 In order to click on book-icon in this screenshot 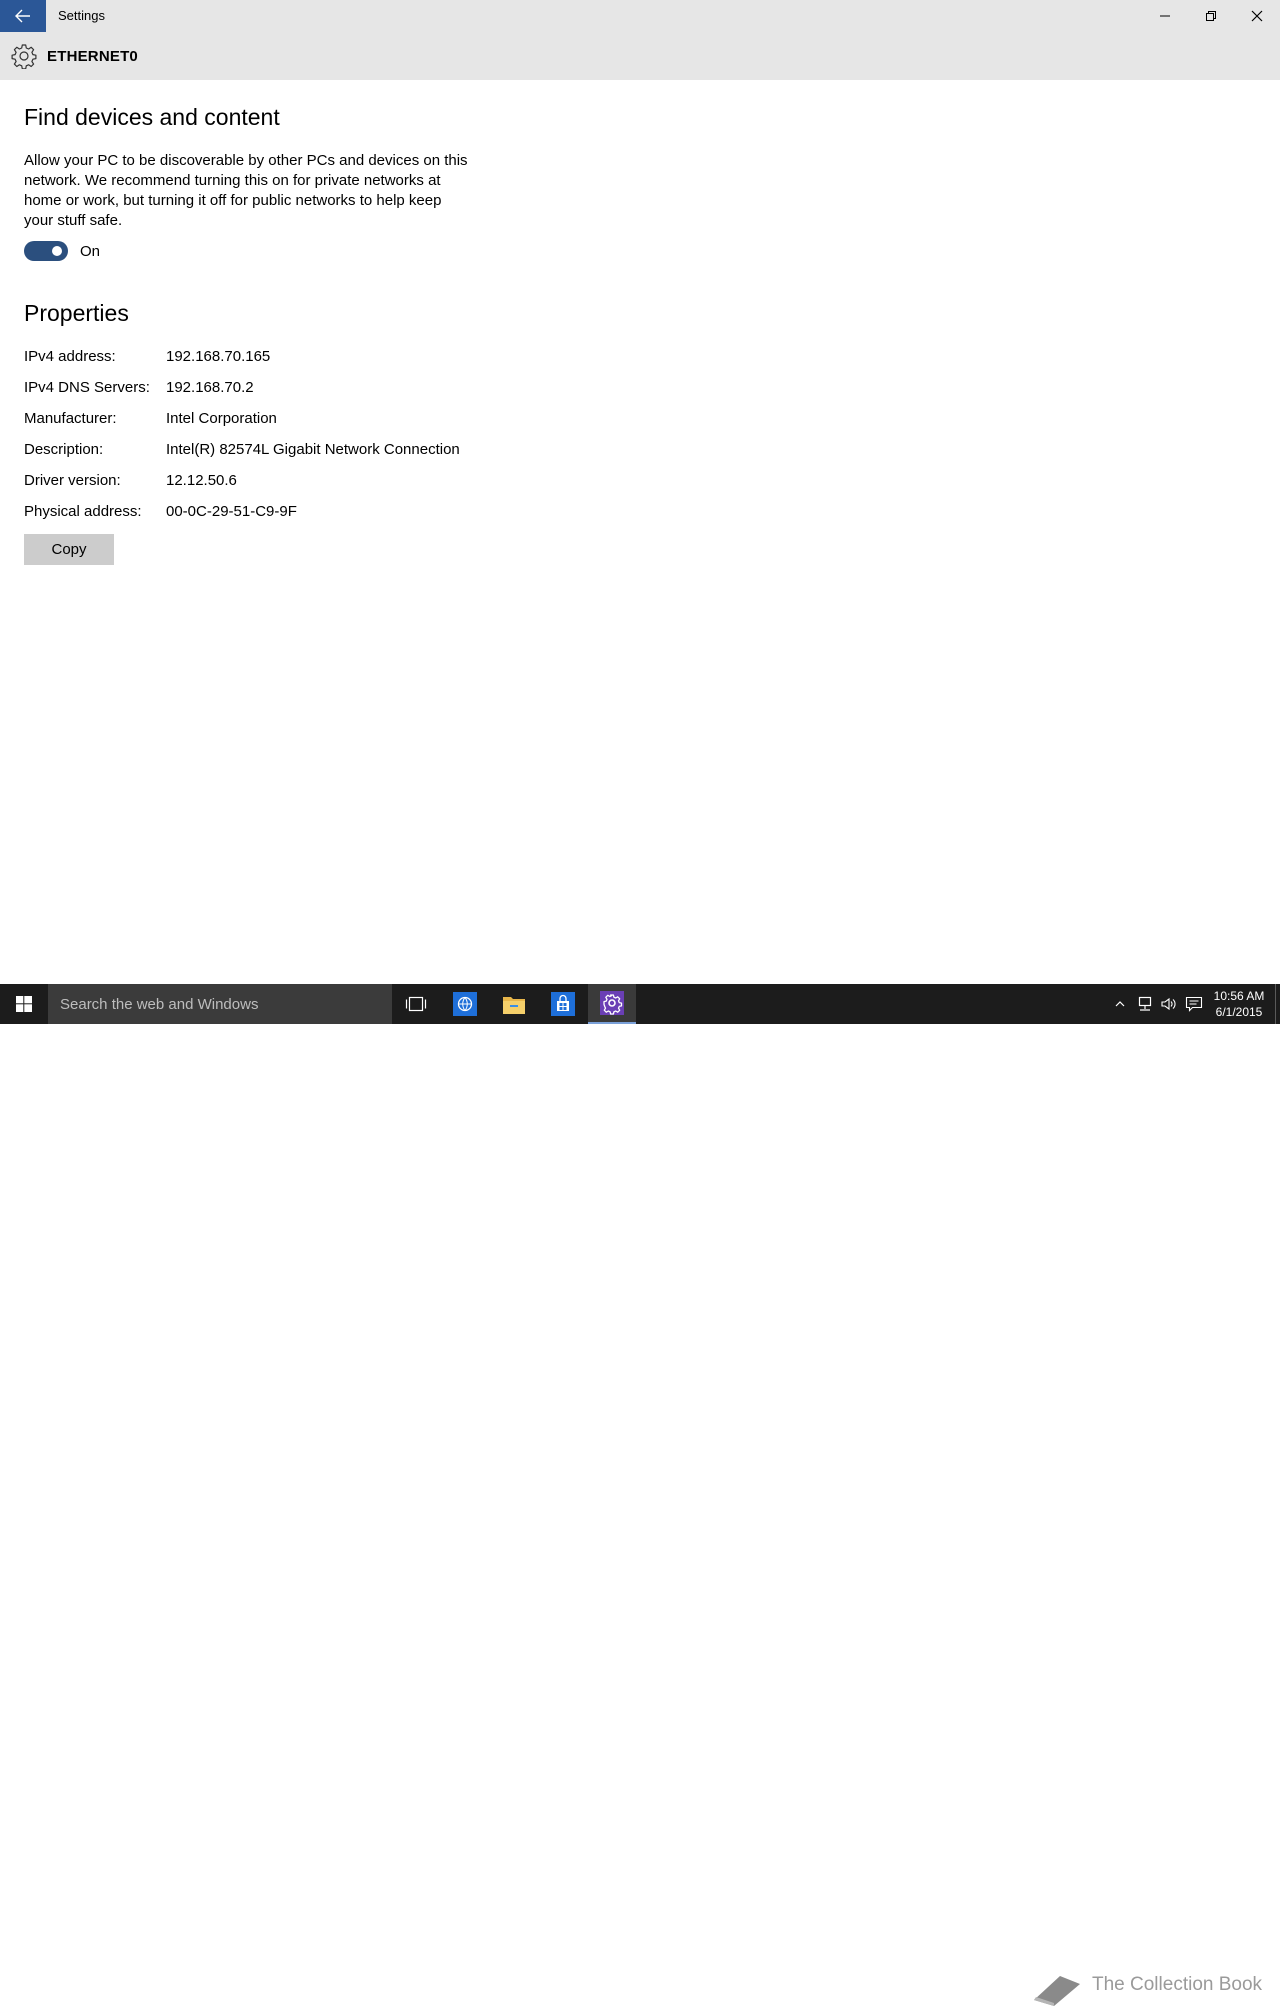, I will do `click(1057, 1991)`.